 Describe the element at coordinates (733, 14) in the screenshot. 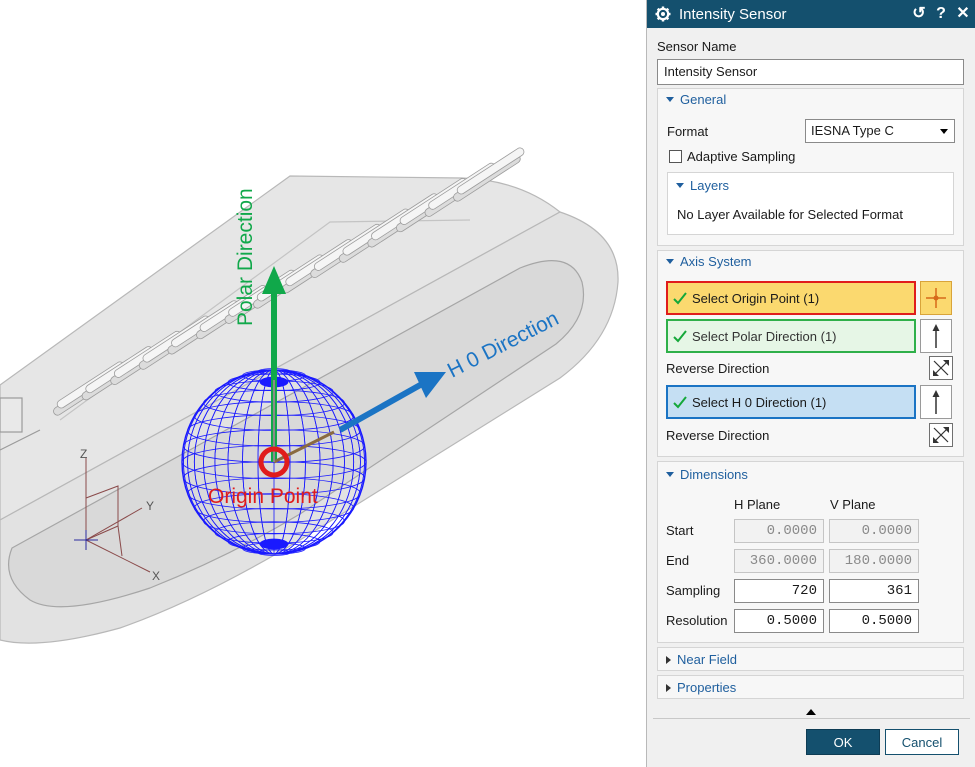

I see `dialog-title: Intensity Sensor` at that location.